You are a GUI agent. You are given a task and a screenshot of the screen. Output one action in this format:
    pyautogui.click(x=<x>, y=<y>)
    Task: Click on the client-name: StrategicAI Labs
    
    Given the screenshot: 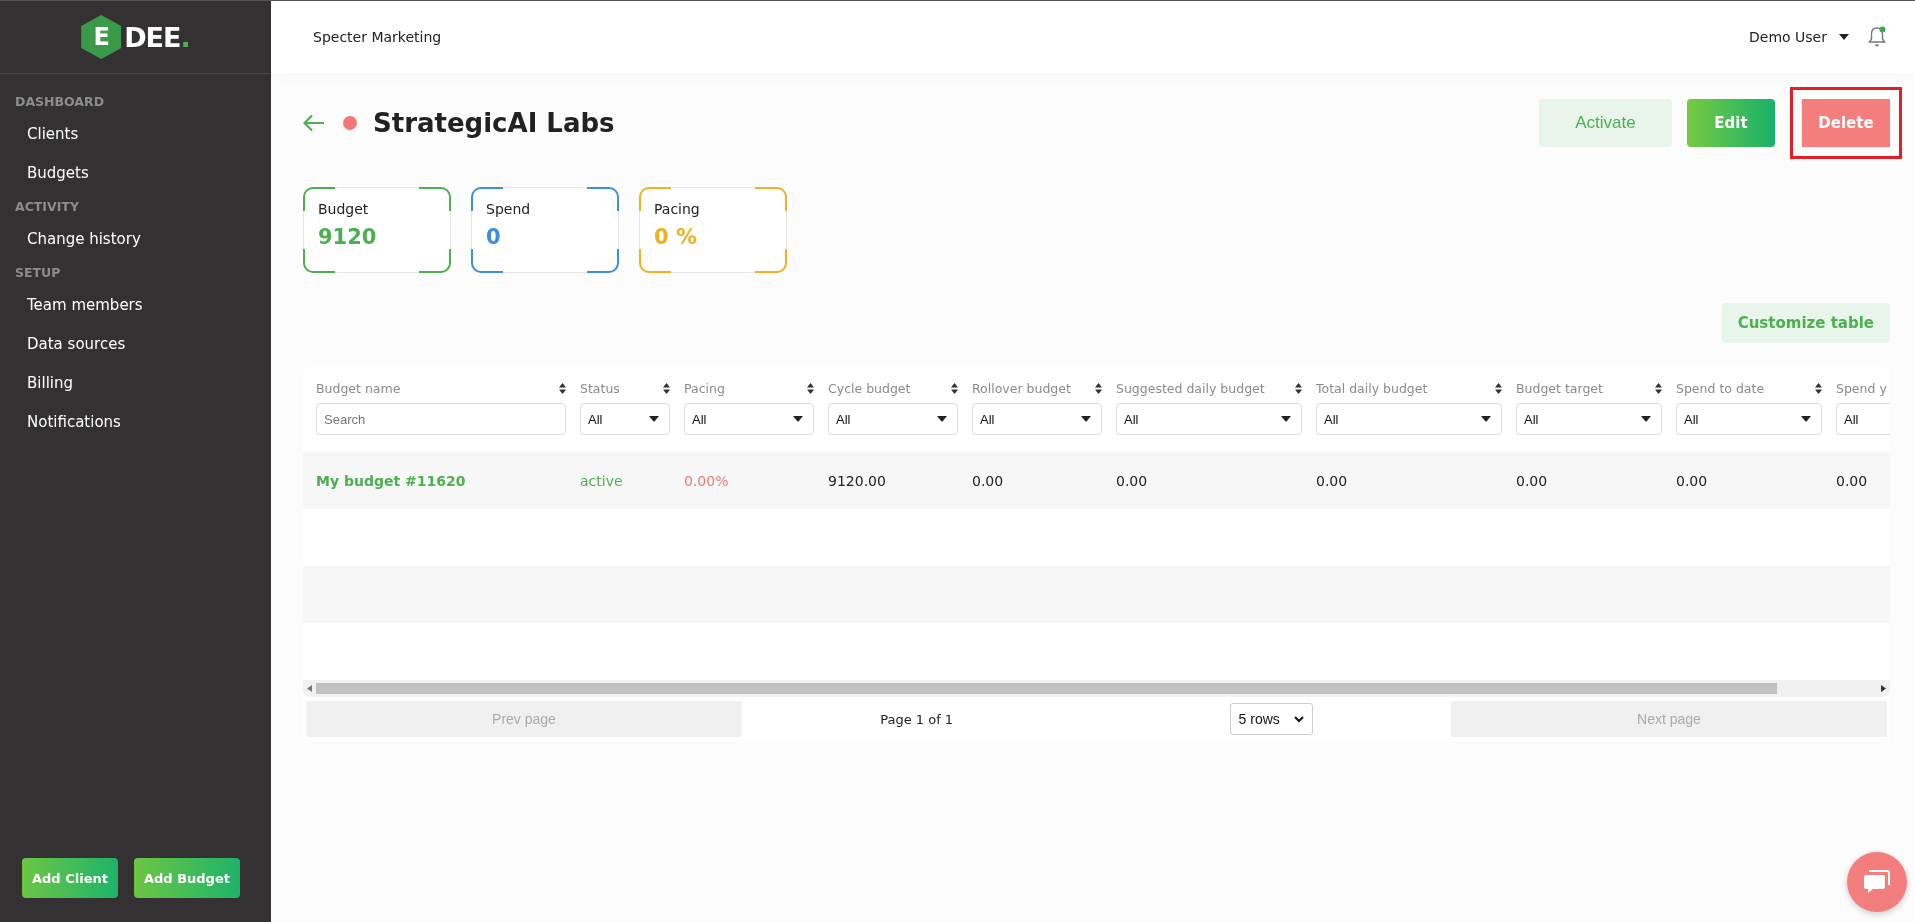 What is the action you would take?
    pyautogui.click(x=494, y=123)
    